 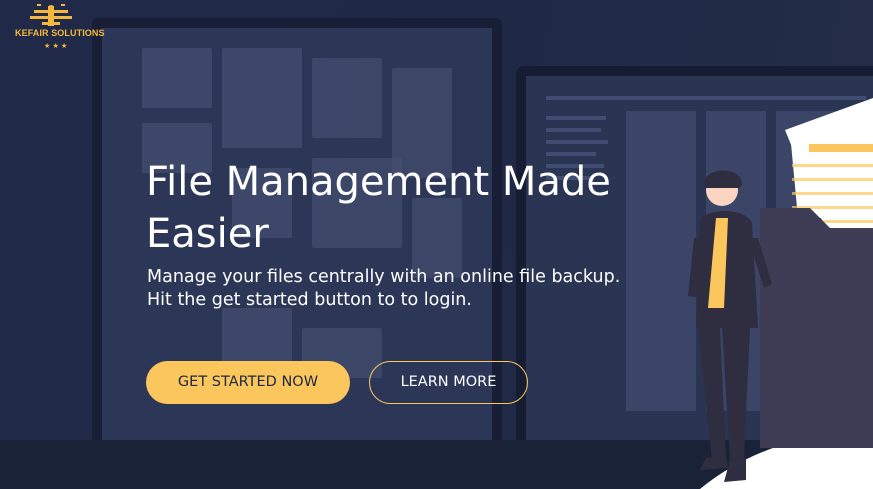 I want to click on hero-title: File Management Made Easier, so click(x=386, y=208).